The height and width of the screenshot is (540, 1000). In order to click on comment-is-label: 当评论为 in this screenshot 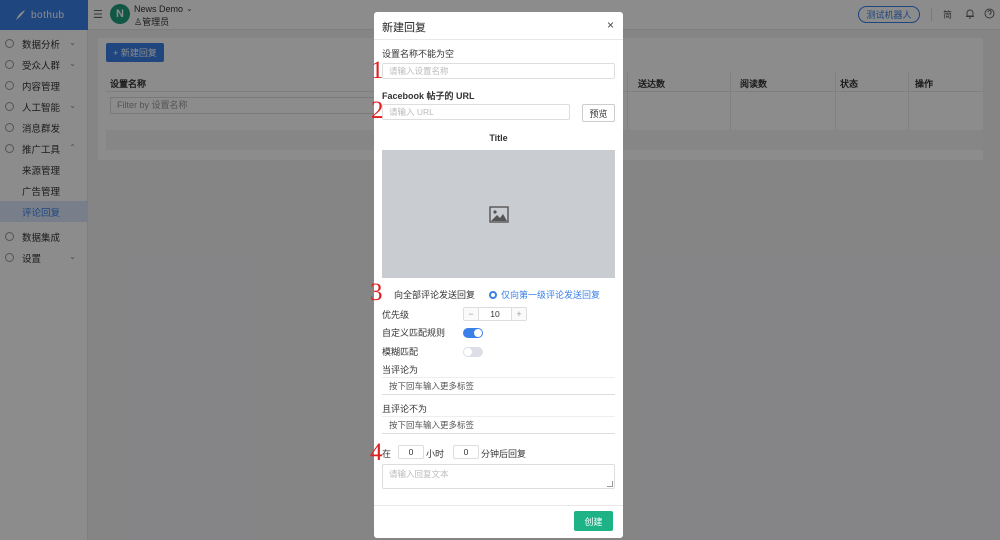, I will do `click(400, 370)`.